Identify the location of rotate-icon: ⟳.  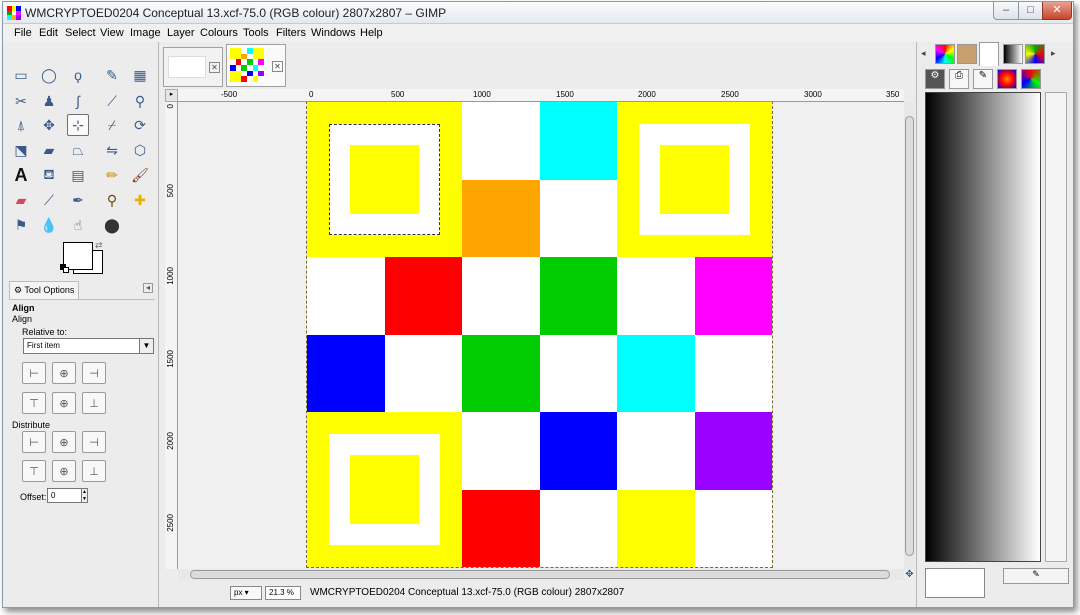
(140, 125).